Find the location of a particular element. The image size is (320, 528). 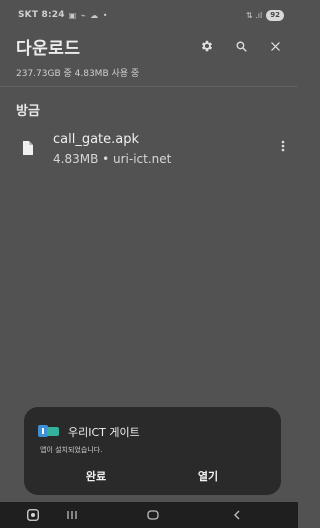

battery-icon: 92 is located at coordinates (275, 15).